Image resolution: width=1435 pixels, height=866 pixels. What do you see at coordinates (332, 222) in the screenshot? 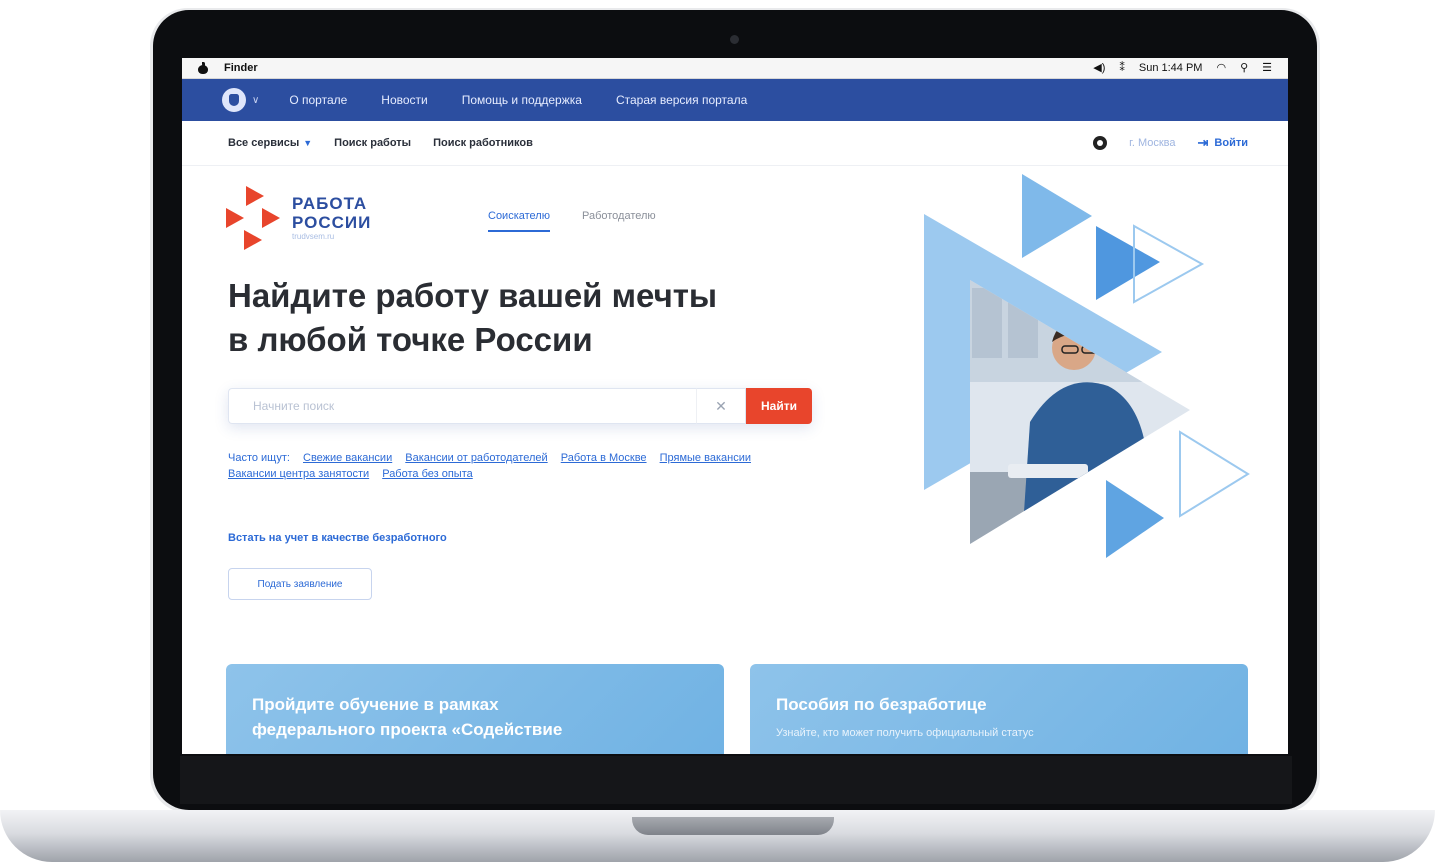
I see `logo-line-2: РОССИИ` at bounding box center [332, 222].